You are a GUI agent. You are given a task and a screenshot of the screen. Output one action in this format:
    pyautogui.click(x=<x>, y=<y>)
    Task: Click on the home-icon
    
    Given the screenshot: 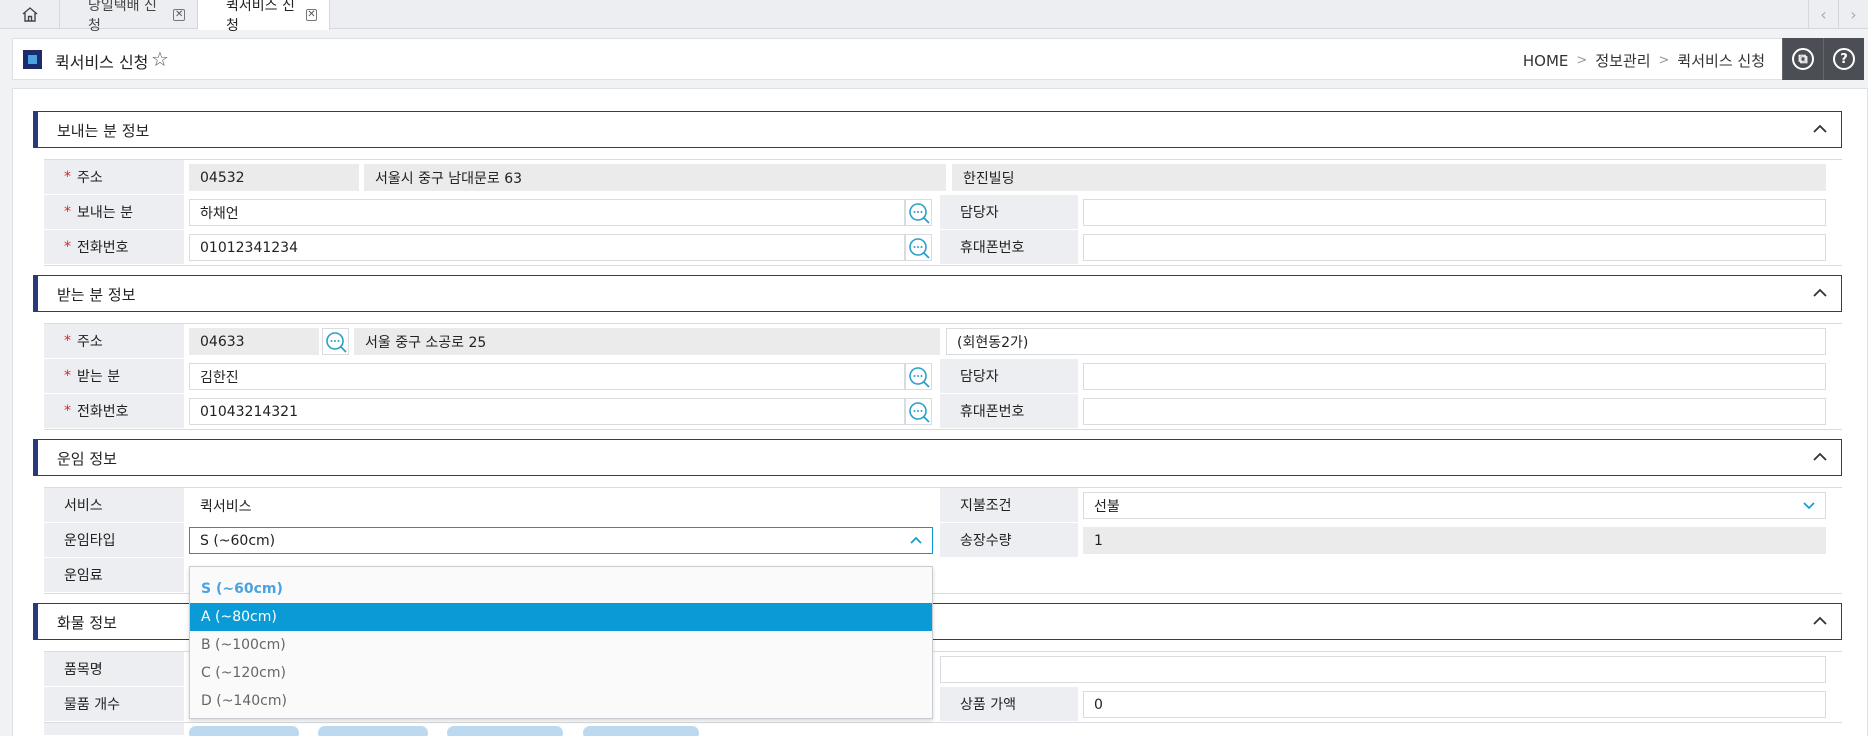 What is the action you would take?
    pyautogui.click(x=29, y=14)
    